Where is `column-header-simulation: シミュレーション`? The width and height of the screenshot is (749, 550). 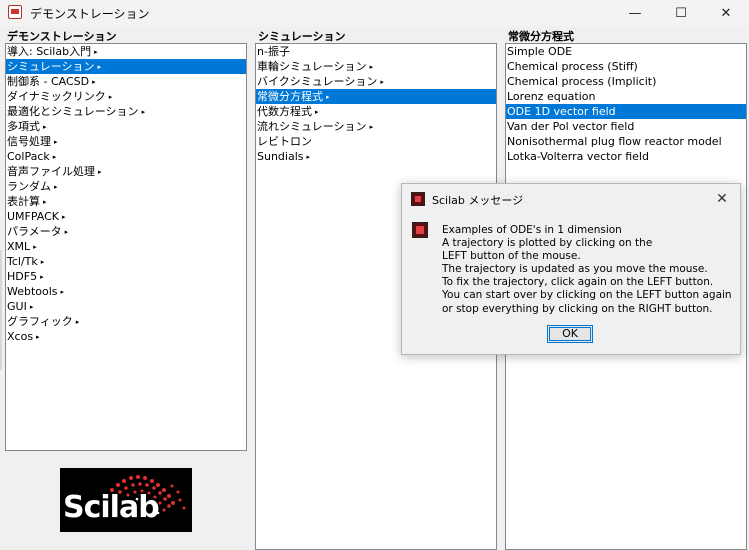
column-header-simulation: シミュレーション is located at coordinates (302, 36).